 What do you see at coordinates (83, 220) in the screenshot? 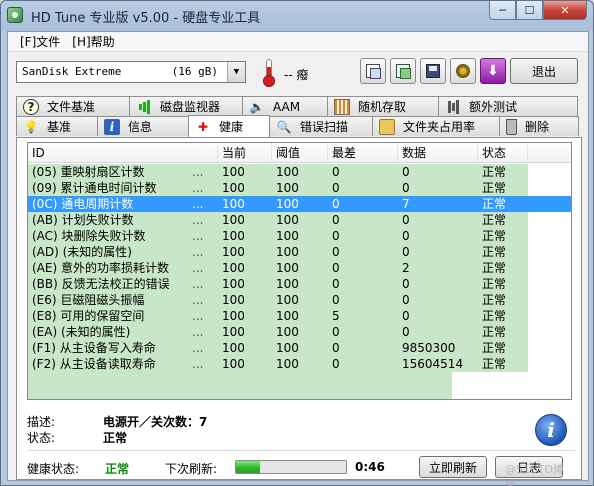
I see `attribute-name: (AB) 计划失败计数` at bounding box center [83, 220].